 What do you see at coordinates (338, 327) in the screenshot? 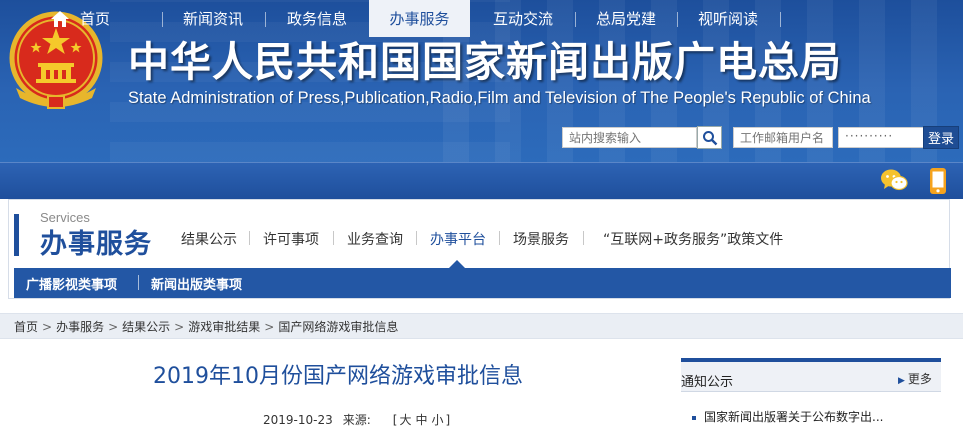
I see `breadcrumb-current: 国产网络游戏审批信息` at bounding box center [338, 327].